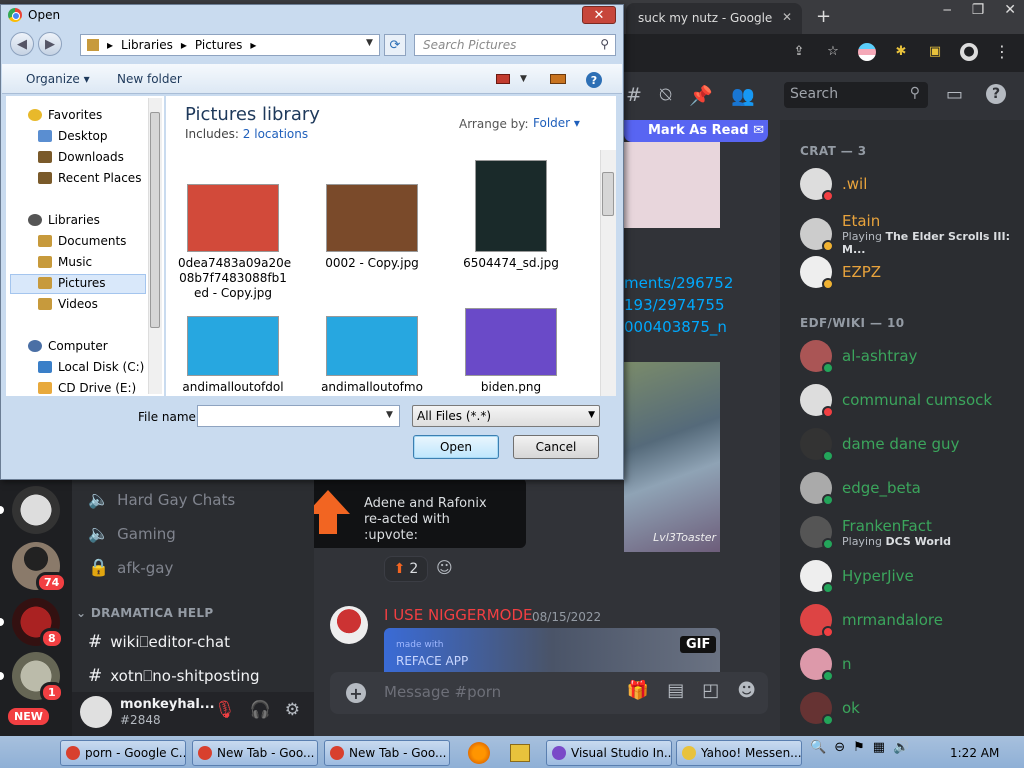 The image size is (1024, 768). Describe the element at coordinates (839, 747) in the screenshot. I see `minus-icon: ⊖` at that location.